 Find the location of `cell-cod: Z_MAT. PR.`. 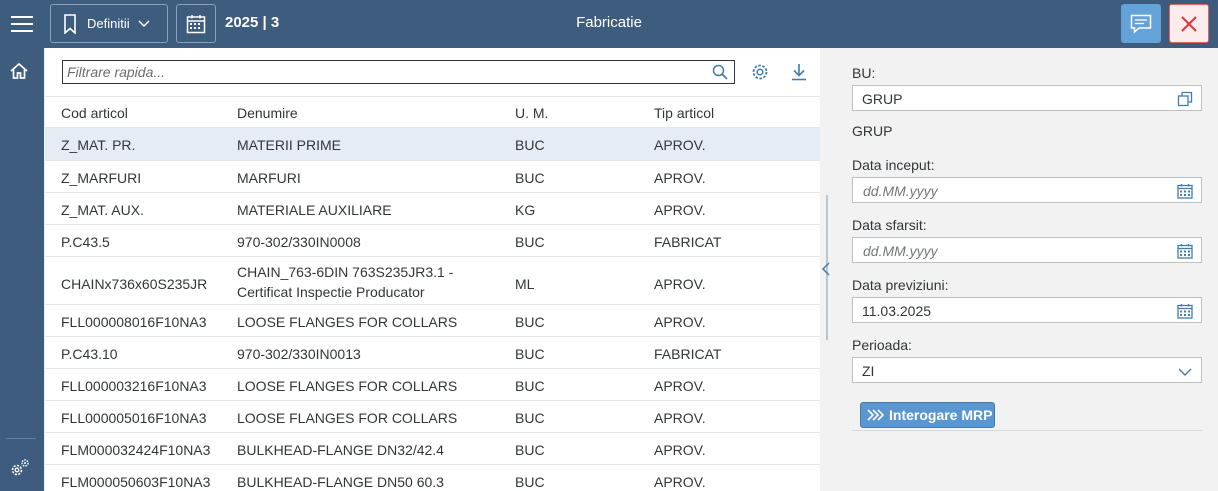

cell-cod: Z_MAT. PR. is located at coordinates (98, 145).